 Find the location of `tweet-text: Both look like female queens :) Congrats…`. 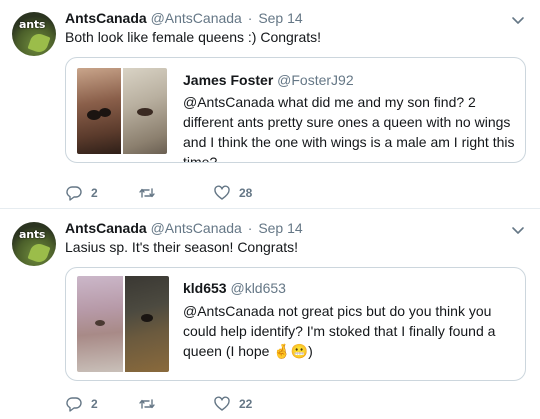

tweet-text: Both look like female queens :) Congrats… is located at coordinates (193, 37).